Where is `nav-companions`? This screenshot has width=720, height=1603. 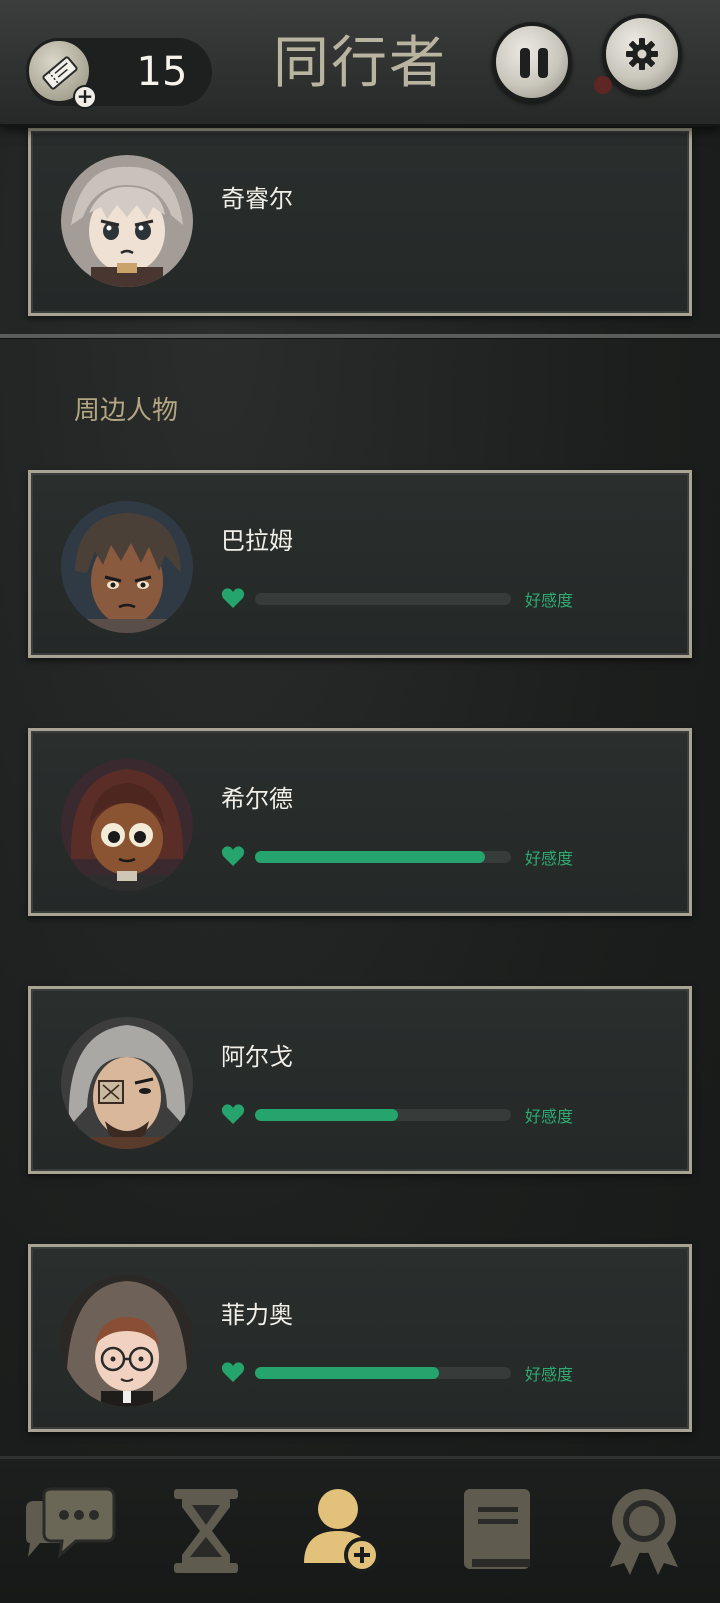 nav-companions is located at coordinates (352, 1535).